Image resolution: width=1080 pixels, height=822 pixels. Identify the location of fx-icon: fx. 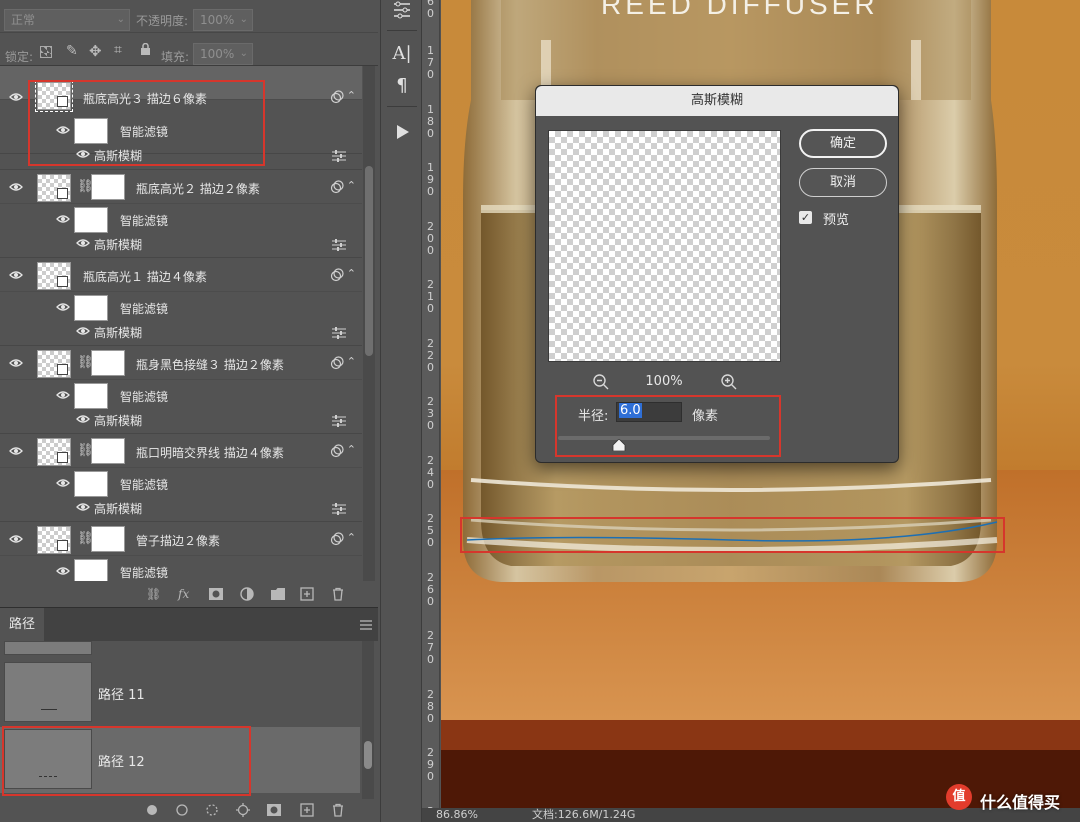
(186, 594).